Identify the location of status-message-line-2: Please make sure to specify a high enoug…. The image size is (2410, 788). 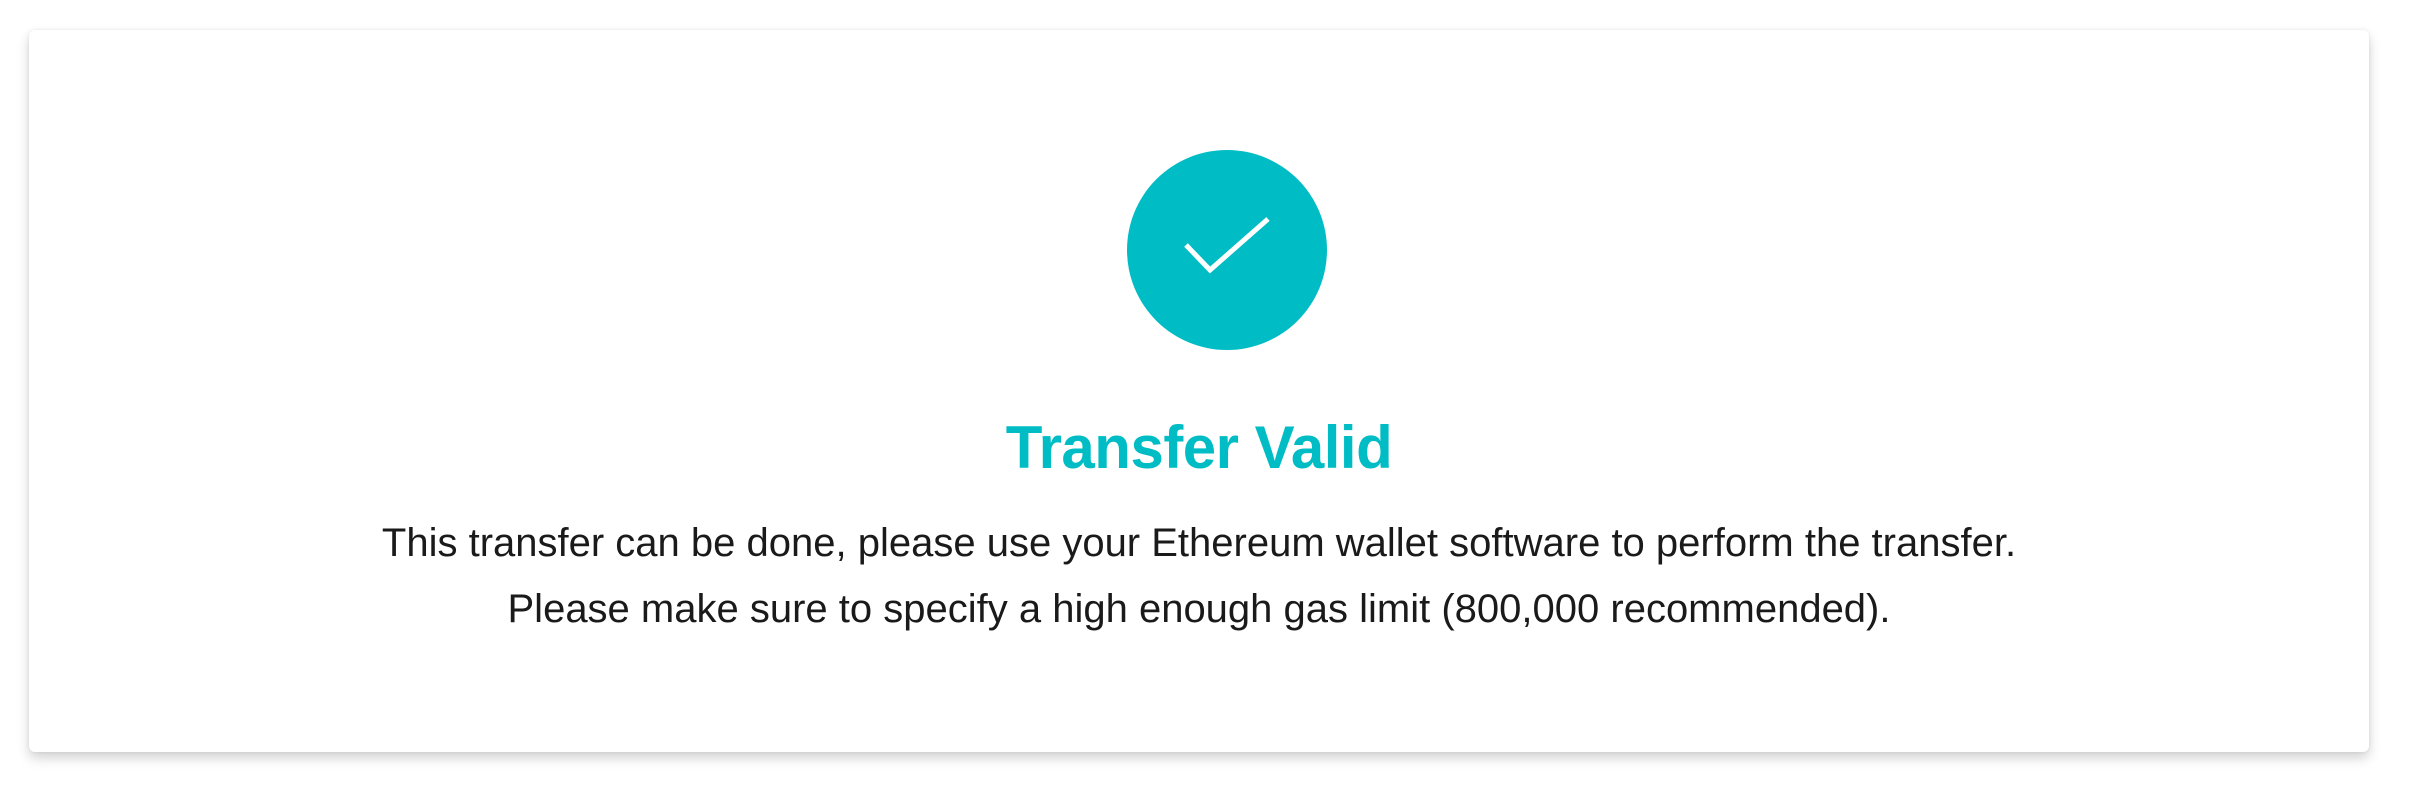
(1199, 609).